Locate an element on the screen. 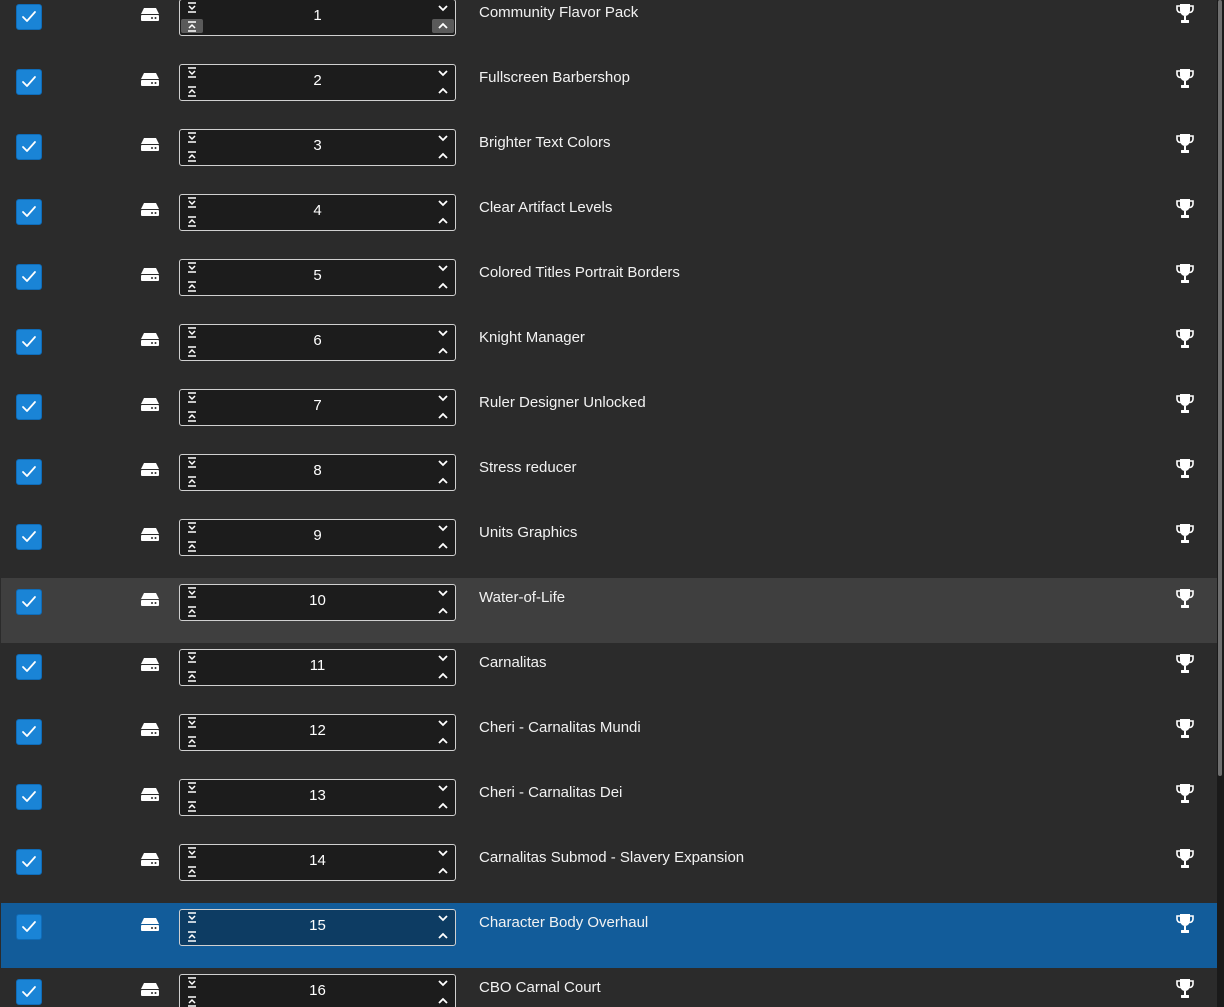 This screenshot has height=1007, width=1224. load-order-stepper: 12 is located at coordinates (317, 732).